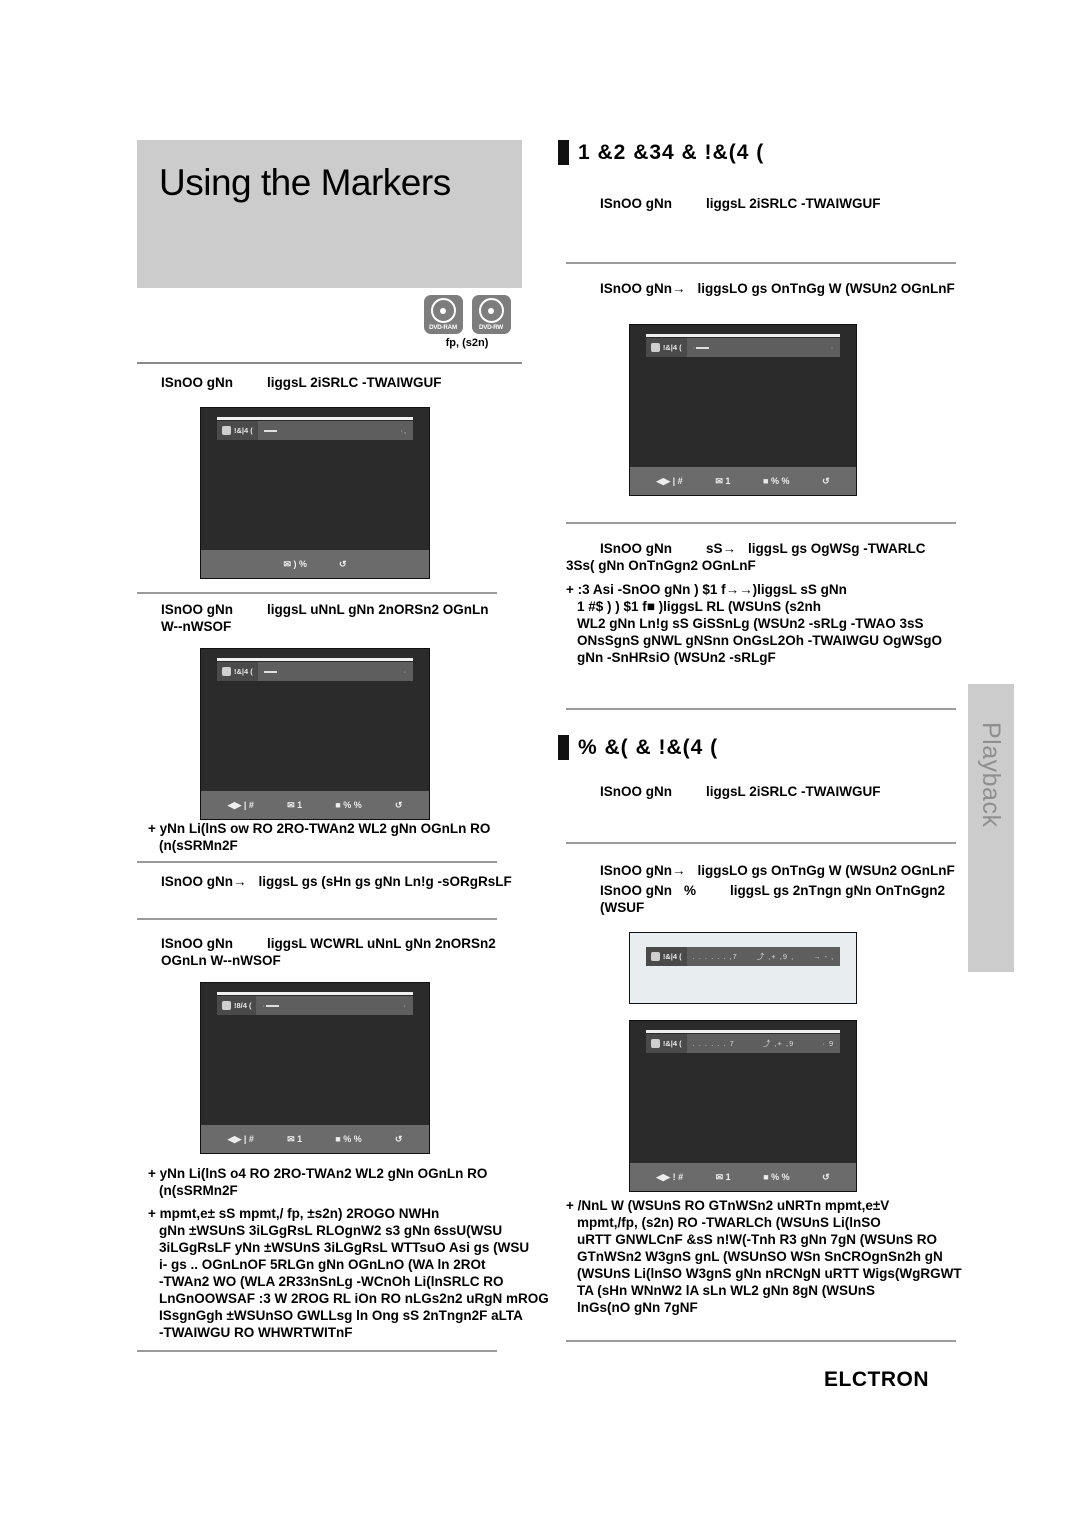 The height and width of the screenshot is (1521, 1080). I want to click on osd-footer-bar: ◀▶ | # ✉ 1 ■ % % ↺, so click(743, 481).